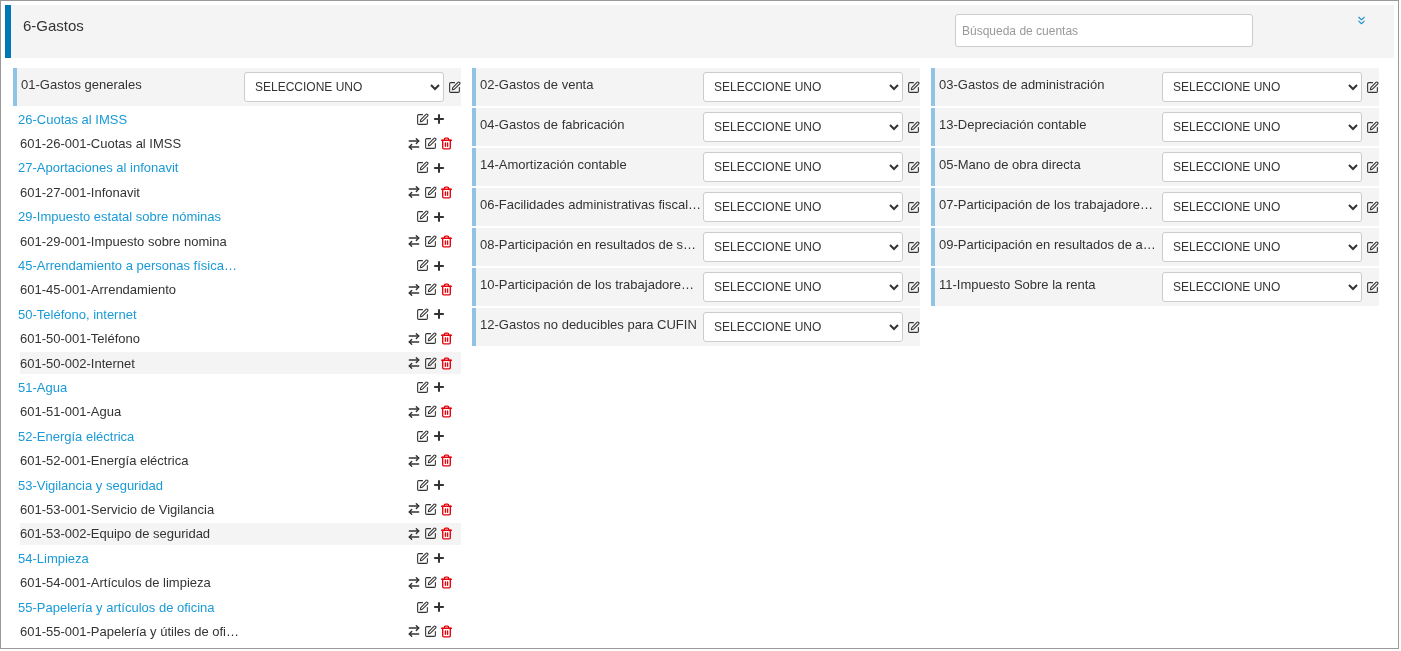 Image resolution: width=1401 pixels, height=651 pixels. What do you see at coordinates (1018, 284) in the screenshot?
I see `group-name: 11-Impuesto Sobre la renta` at bounding box center [1018, 284].